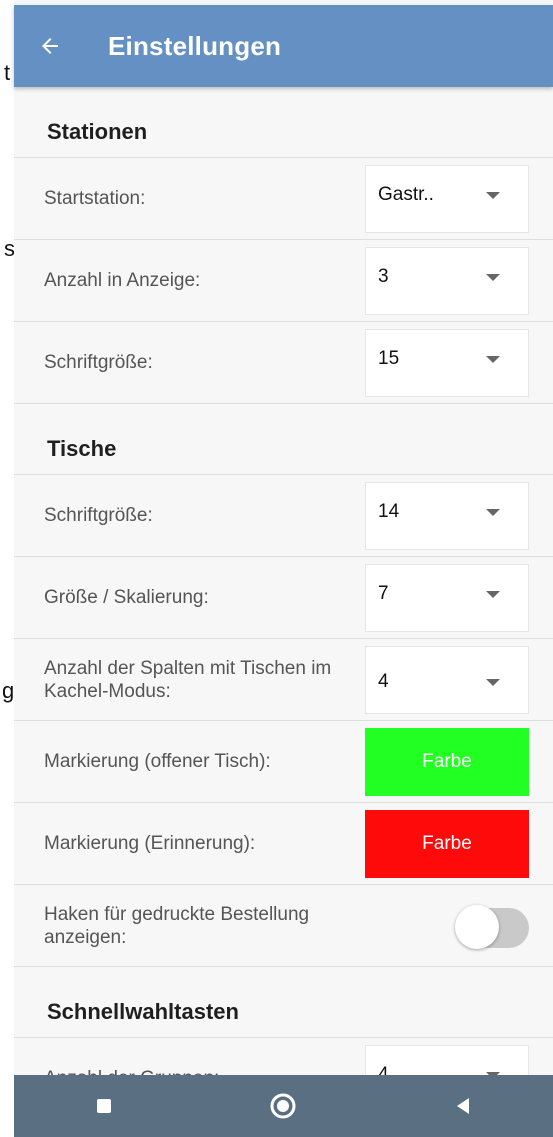 This screenshot has height=1137, width=553. I want to click on background-letter: t, so click(7, 72).